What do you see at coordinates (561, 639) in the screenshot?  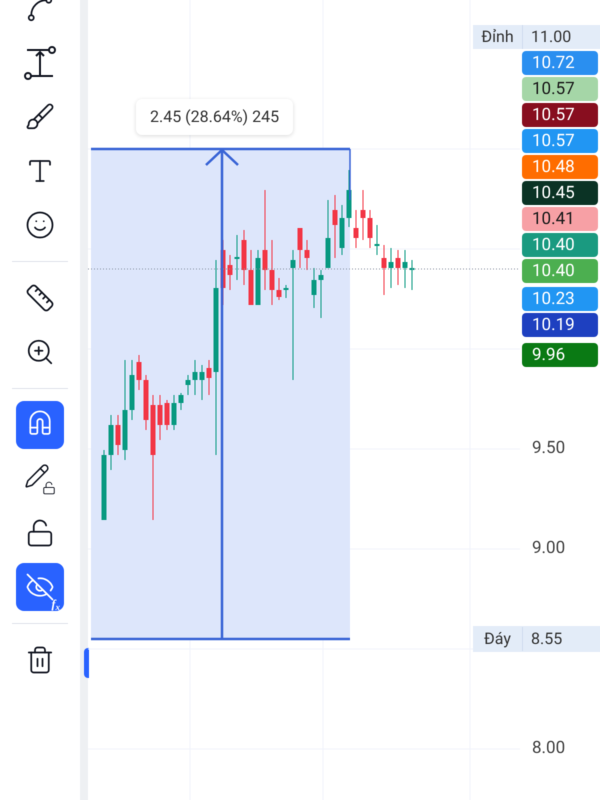 I see `low-marker-price: 8.55` at bounding box center [561, 639].